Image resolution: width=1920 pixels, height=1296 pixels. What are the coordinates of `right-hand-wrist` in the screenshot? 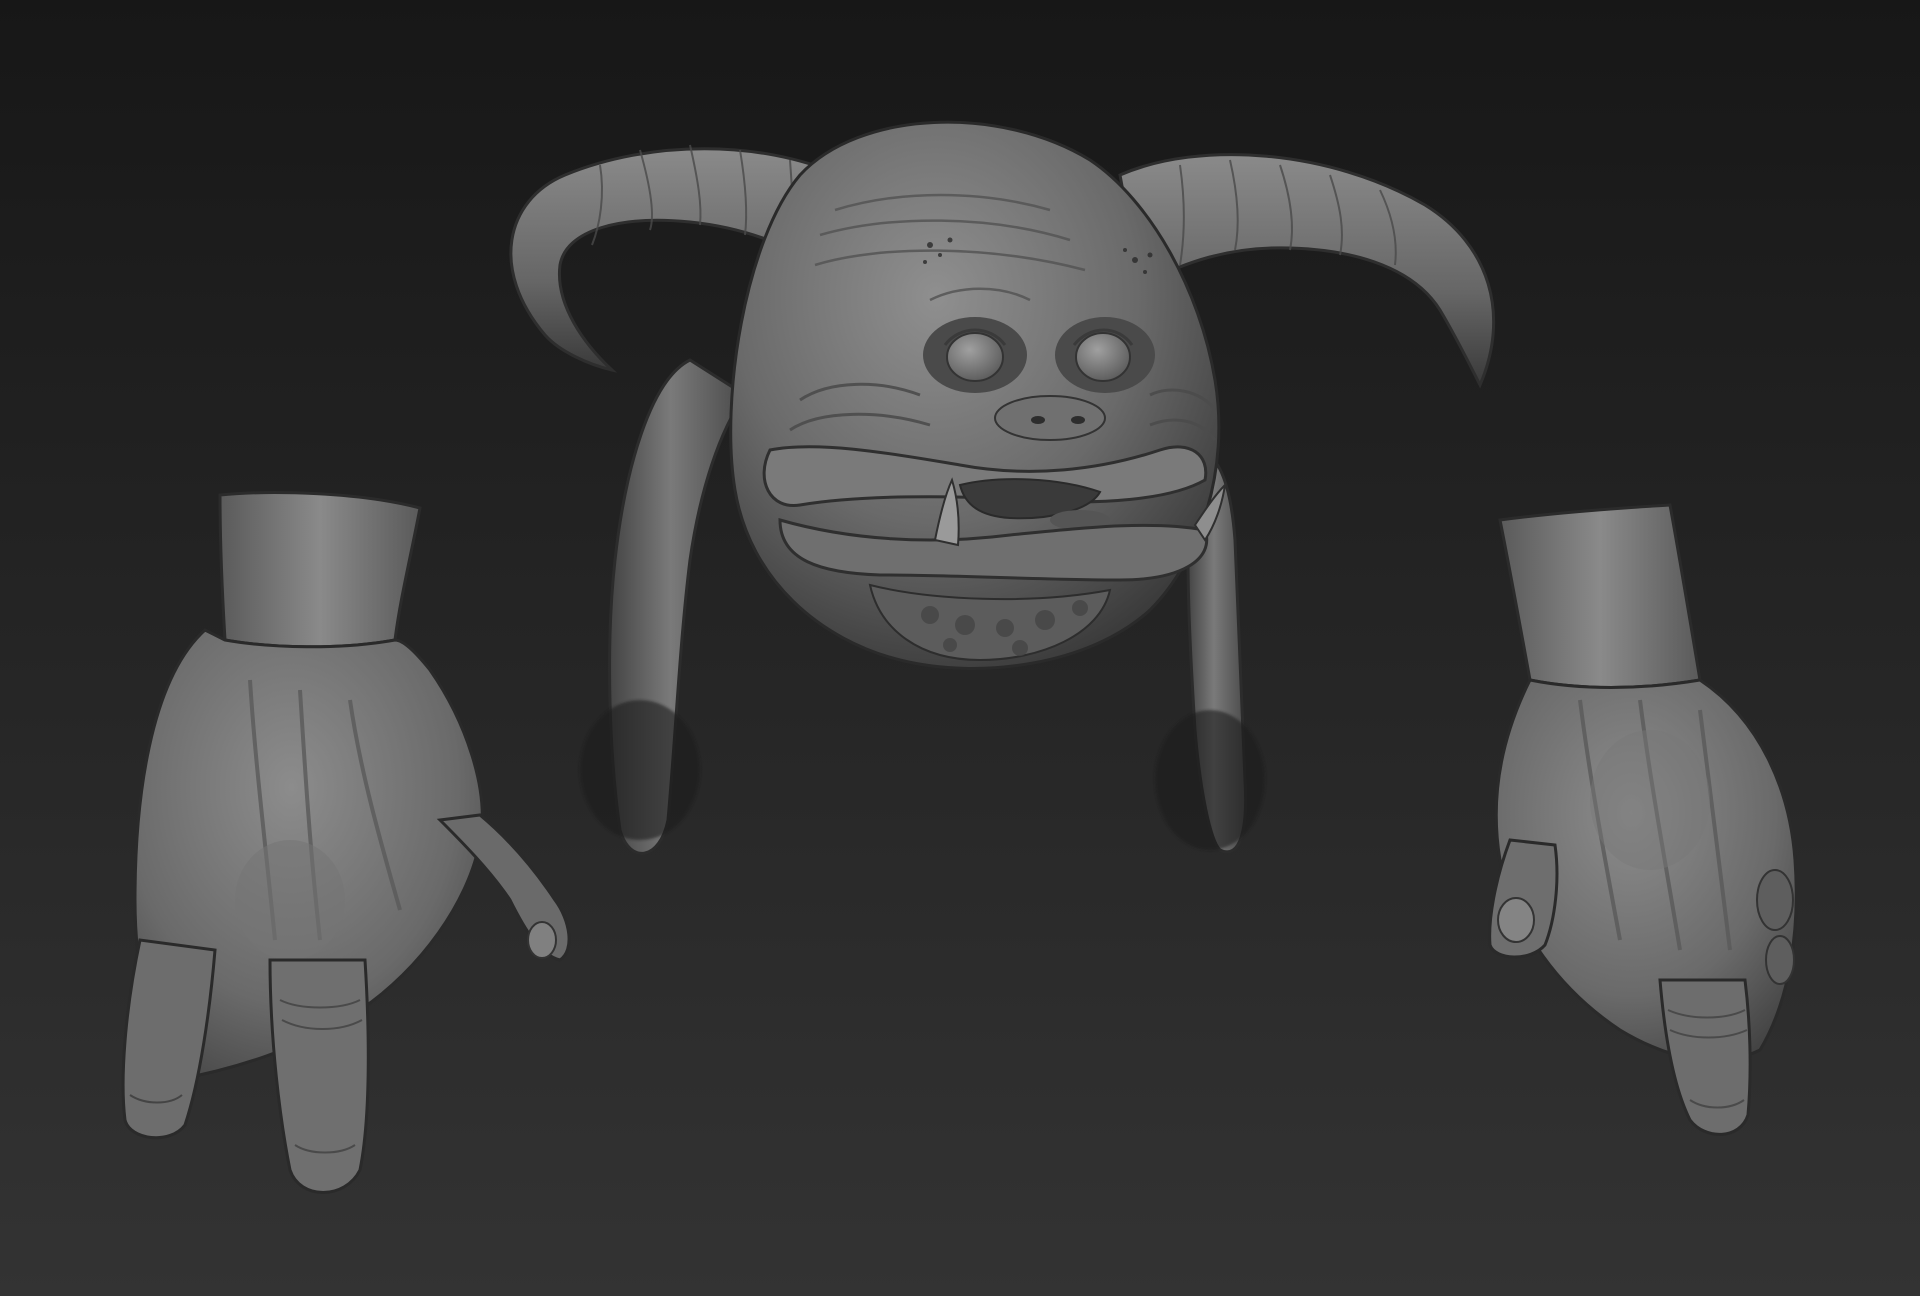 It's located at (1600, 596).